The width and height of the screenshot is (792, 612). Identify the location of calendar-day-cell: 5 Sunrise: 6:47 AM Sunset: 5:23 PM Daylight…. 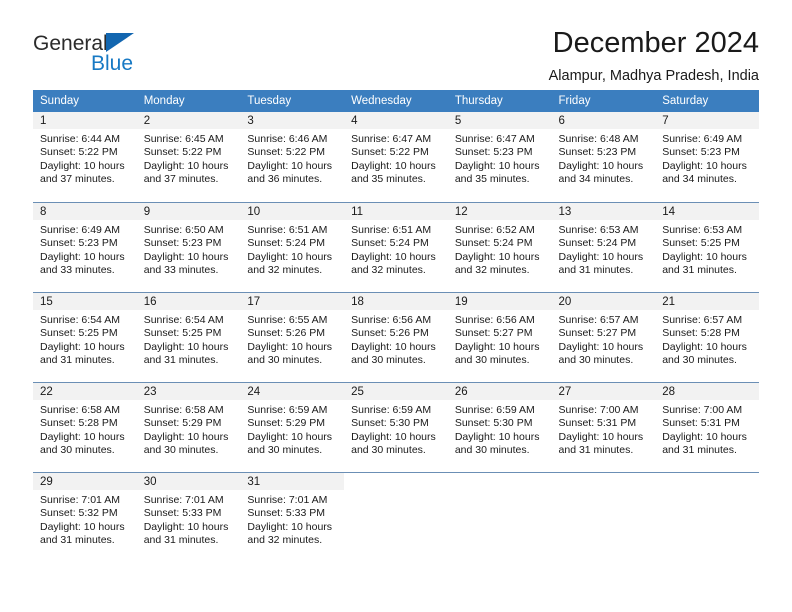
(499, 157).